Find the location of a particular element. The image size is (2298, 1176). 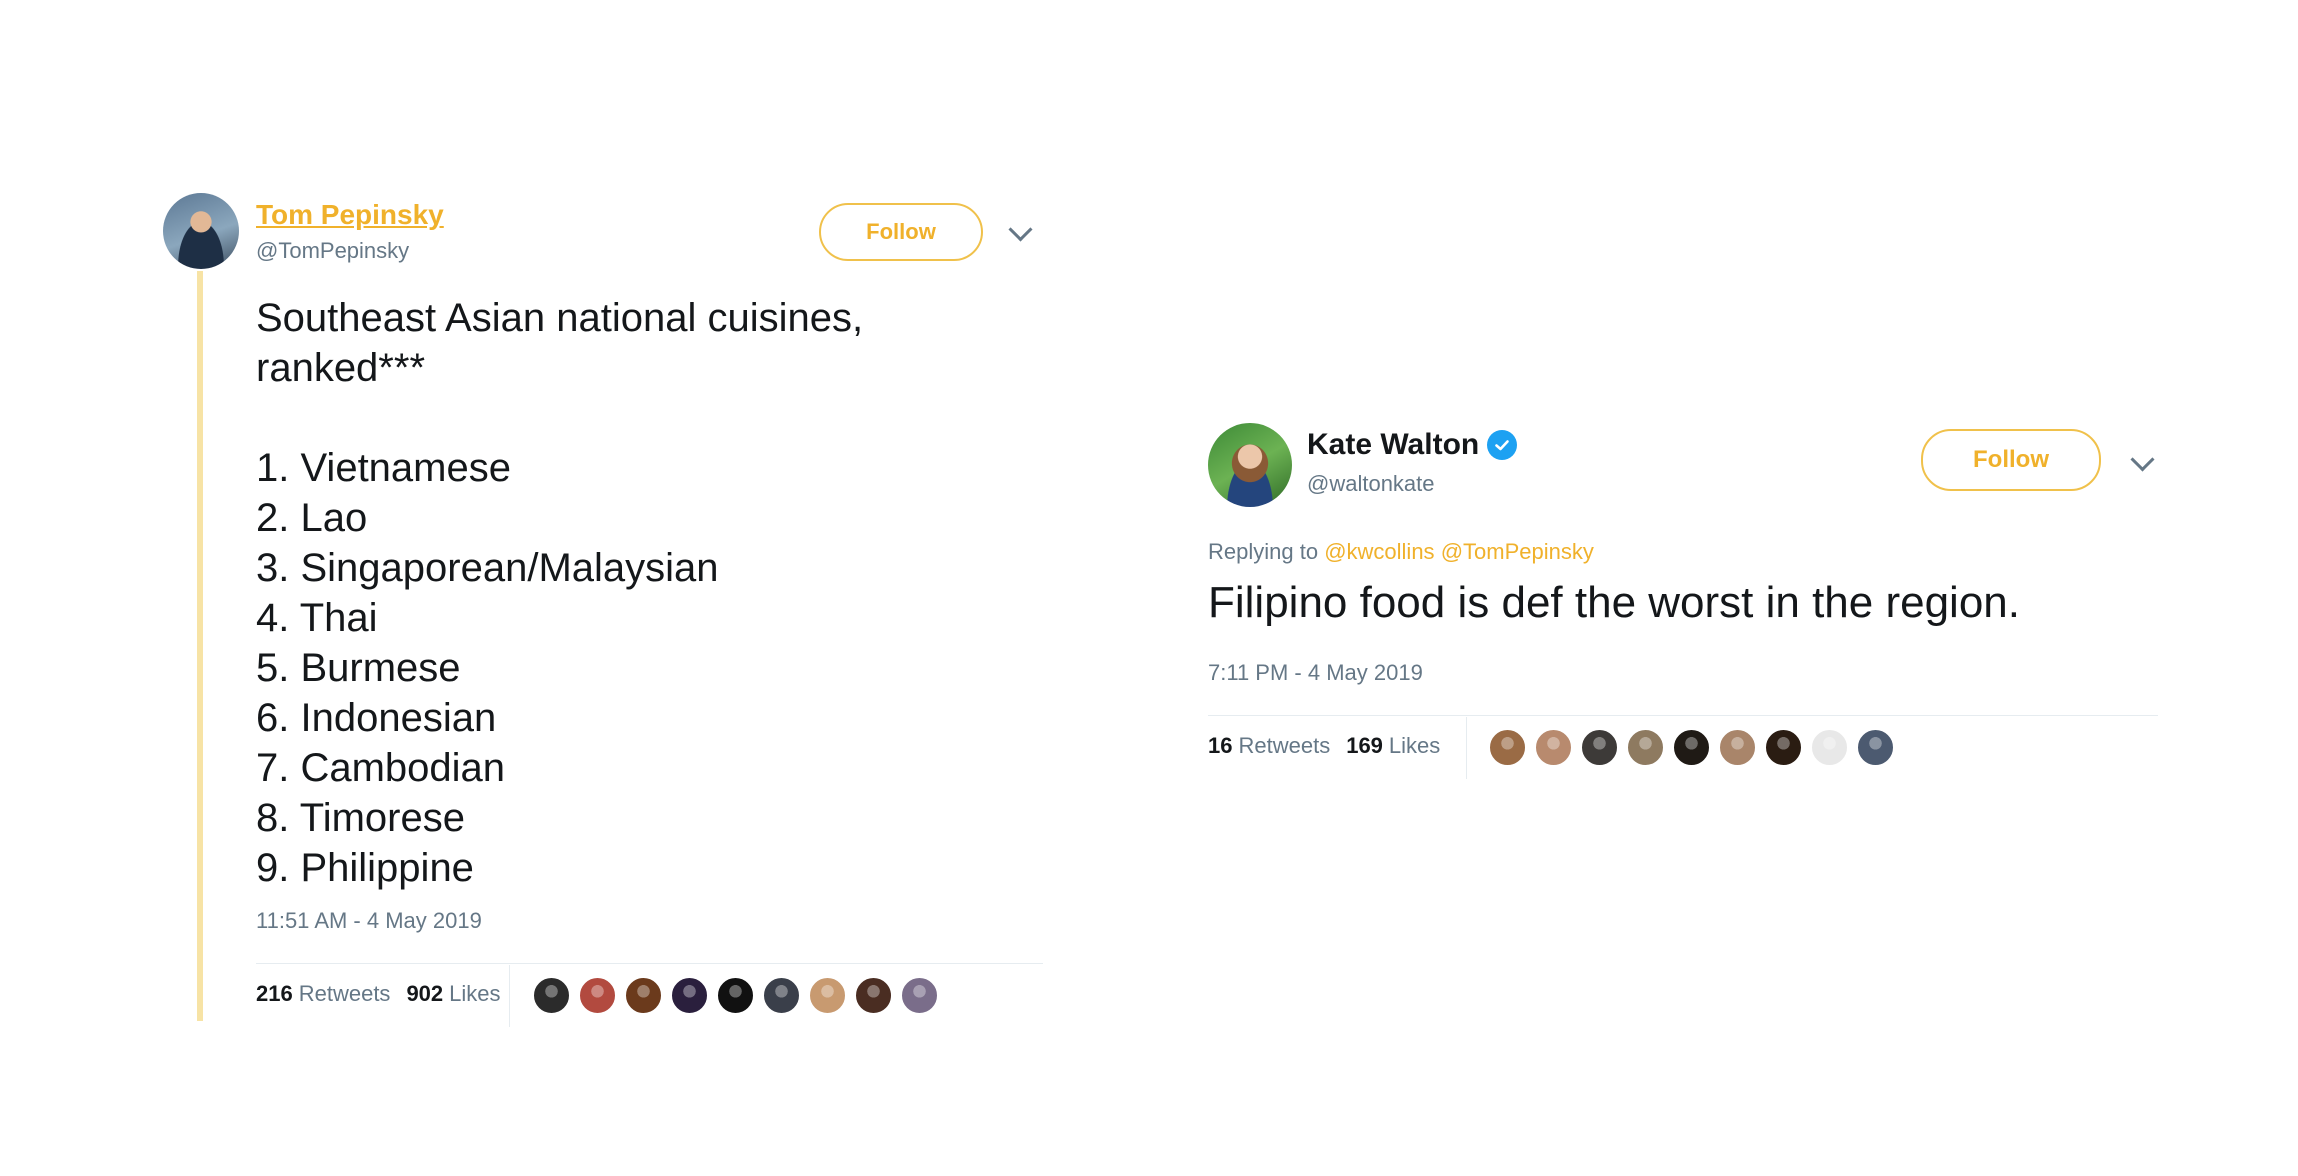

author-name-text: Kate Walton is located at coordinates (1393, 444).